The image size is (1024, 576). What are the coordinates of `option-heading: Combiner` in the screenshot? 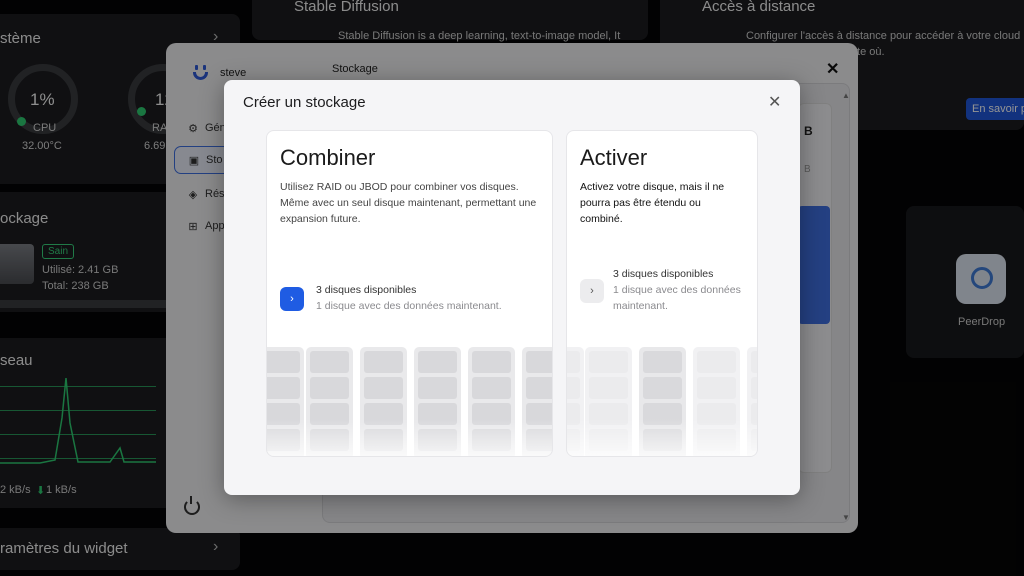 It's located at (328, 157).